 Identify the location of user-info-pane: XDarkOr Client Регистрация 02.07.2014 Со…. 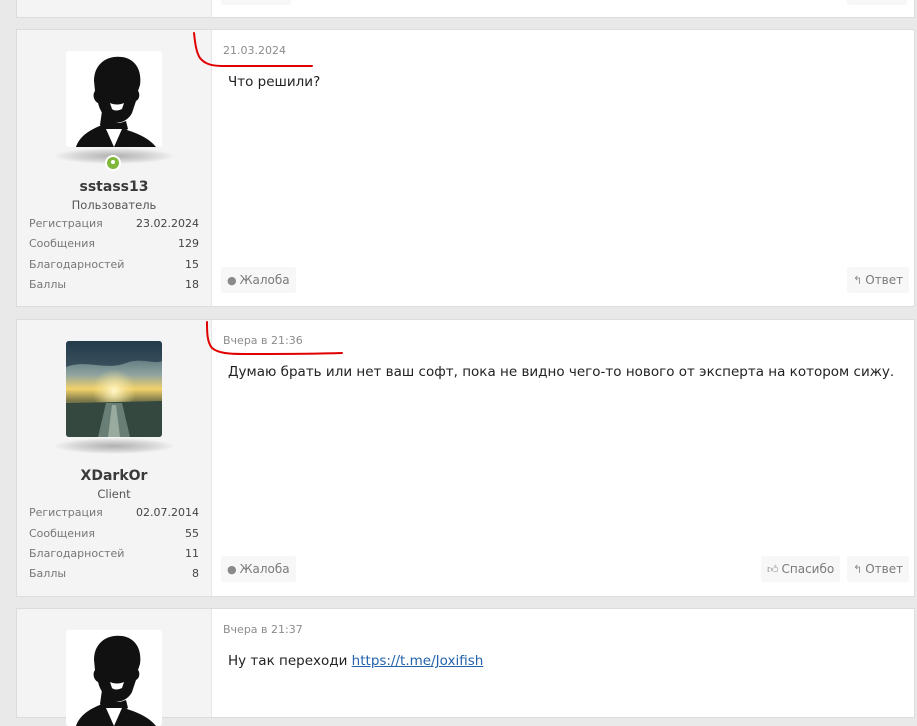
(114, 458).